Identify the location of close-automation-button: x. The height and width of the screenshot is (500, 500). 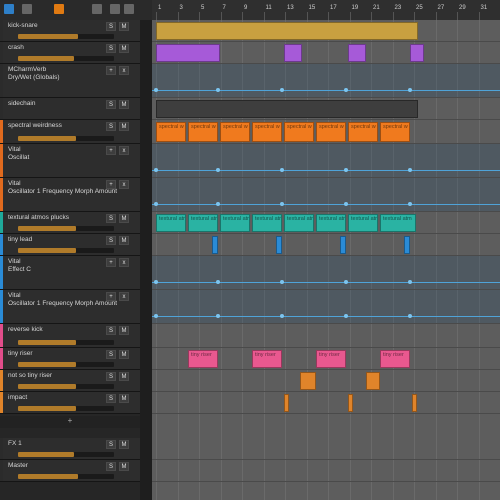
(124, 150).